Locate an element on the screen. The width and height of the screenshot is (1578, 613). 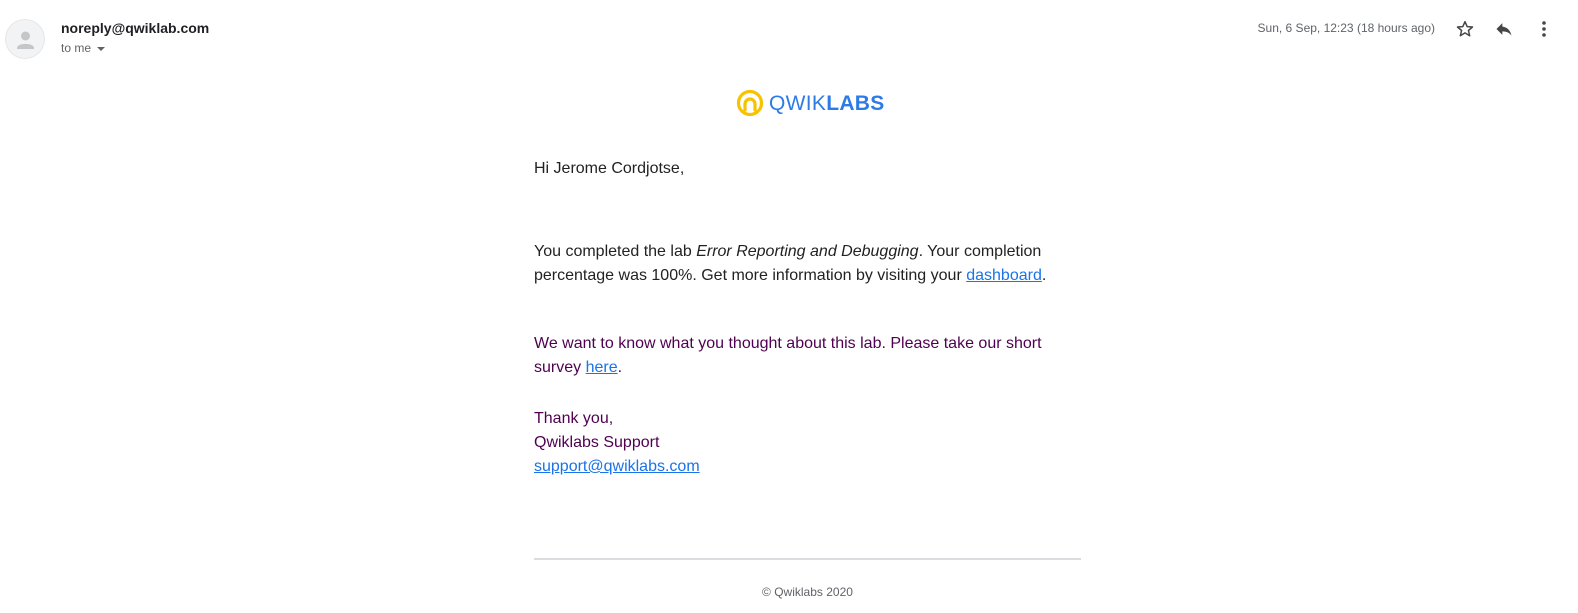
star-icon is located at coordinates (1465, 28).